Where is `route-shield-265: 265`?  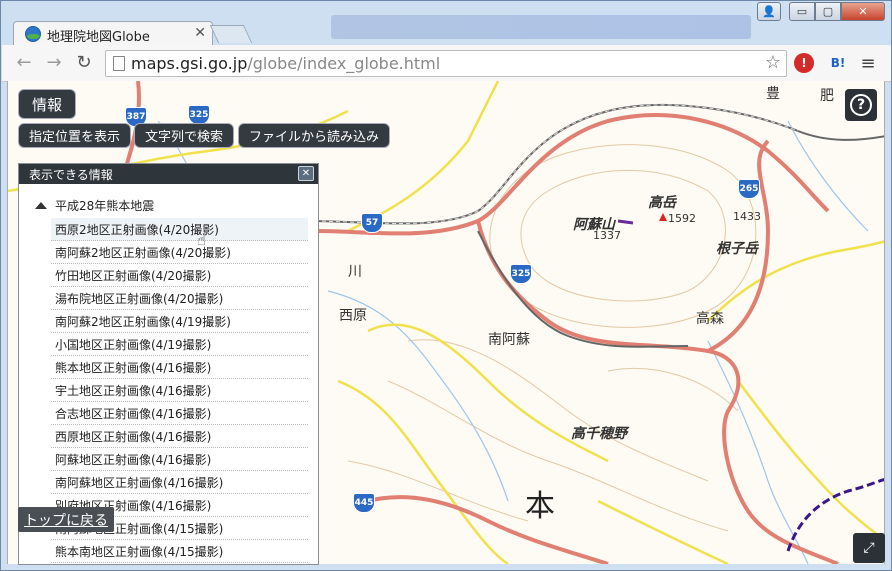
route-shield-265: 265 is located at coordinates (749, 189).